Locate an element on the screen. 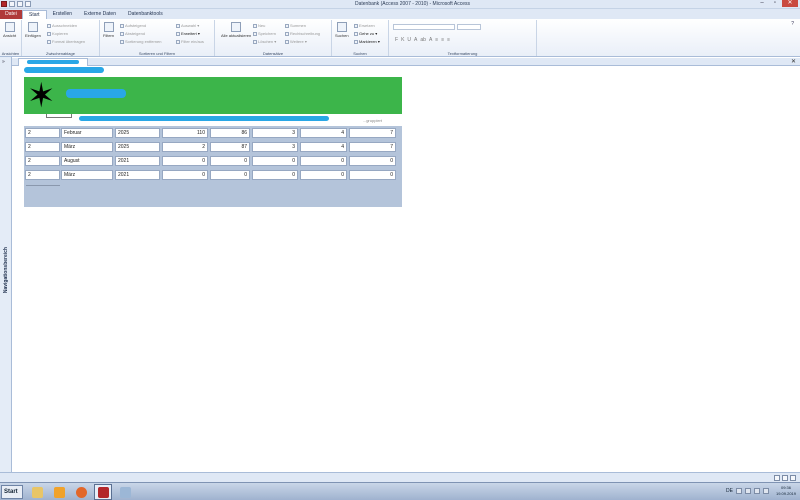 This screenshot has height=500, width=800. select-button: Markieren ▾ is located at coordinates (367, 41).